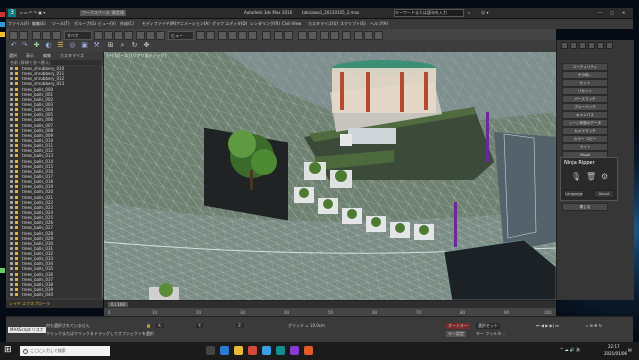 The height and width of the screenshot is (360, 639). I want to click on modify-icon: ◐, so click(48, 45).